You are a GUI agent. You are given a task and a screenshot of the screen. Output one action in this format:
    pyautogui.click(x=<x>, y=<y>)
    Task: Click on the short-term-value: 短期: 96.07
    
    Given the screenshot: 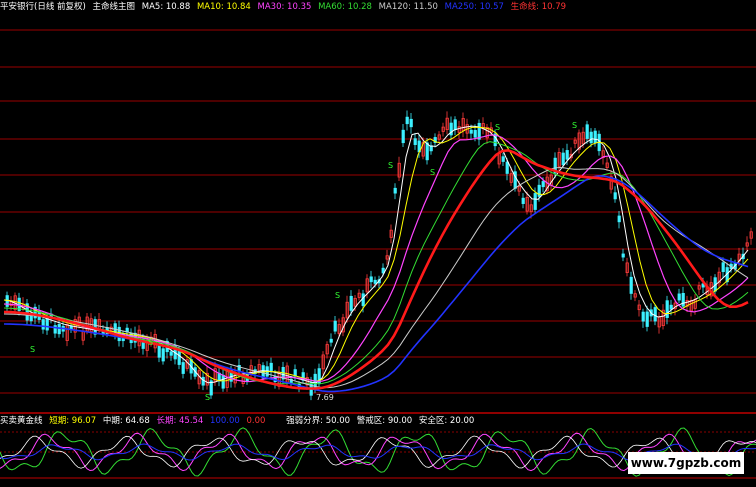 What is the action you would take?
    pyautogui.click(x=73, y=421)
    